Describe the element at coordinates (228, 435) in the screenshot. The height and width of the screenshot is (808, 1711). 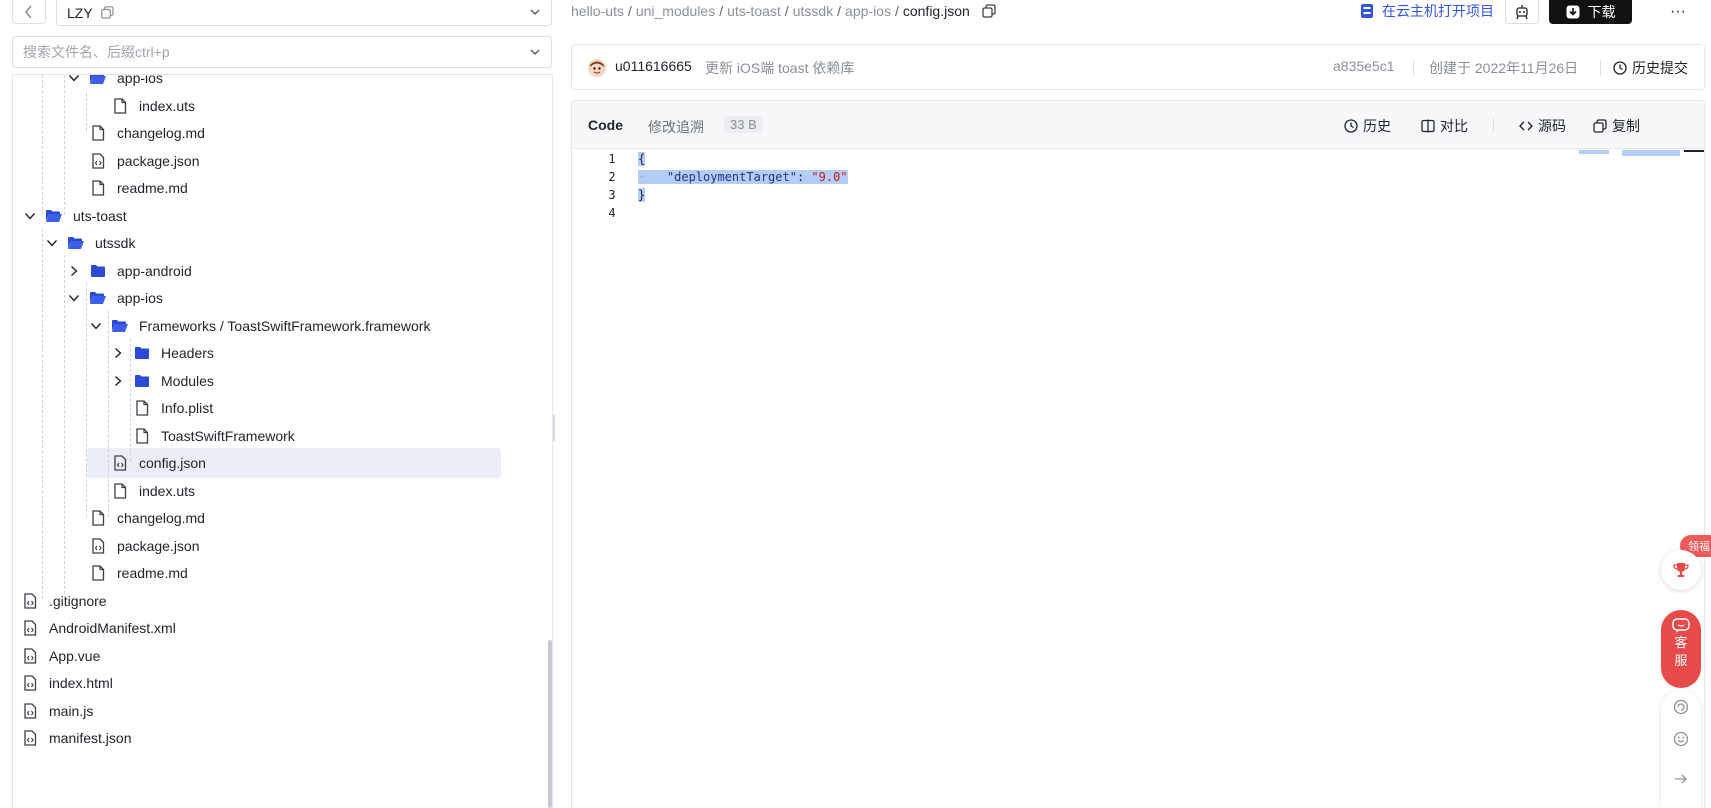
I see `tree-item-label: ToastSwiftFramework` at that location.